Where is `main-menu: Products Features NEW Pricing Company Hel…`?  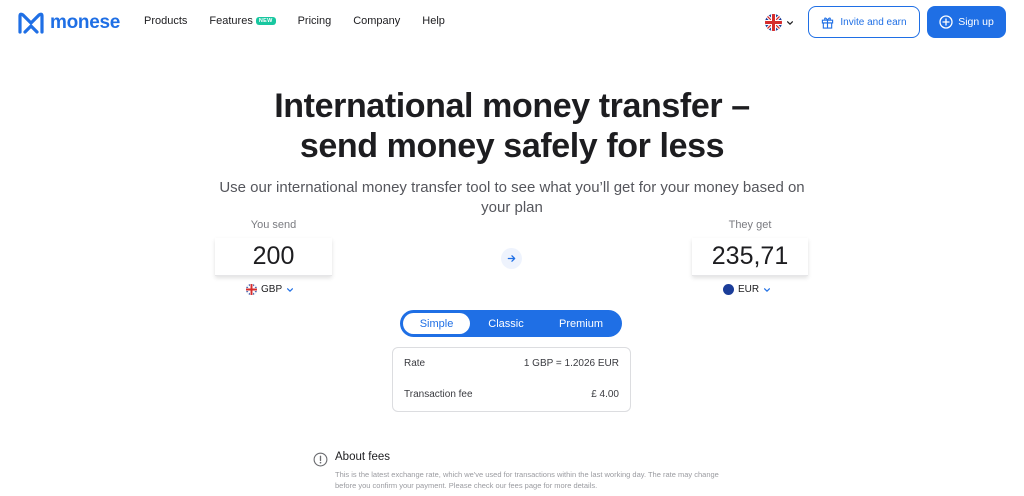
main-menu: Products Features NEW Pricing Company Hel… is located at coordinates (305, 21).